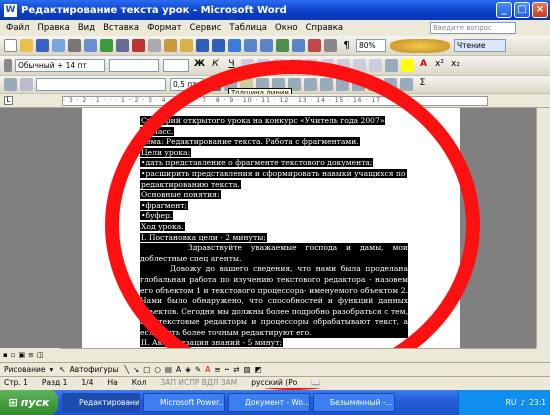  Describe the element at coordinates (168, 369) in the screenshot. I see `textbox-icon: ▤` at that location.